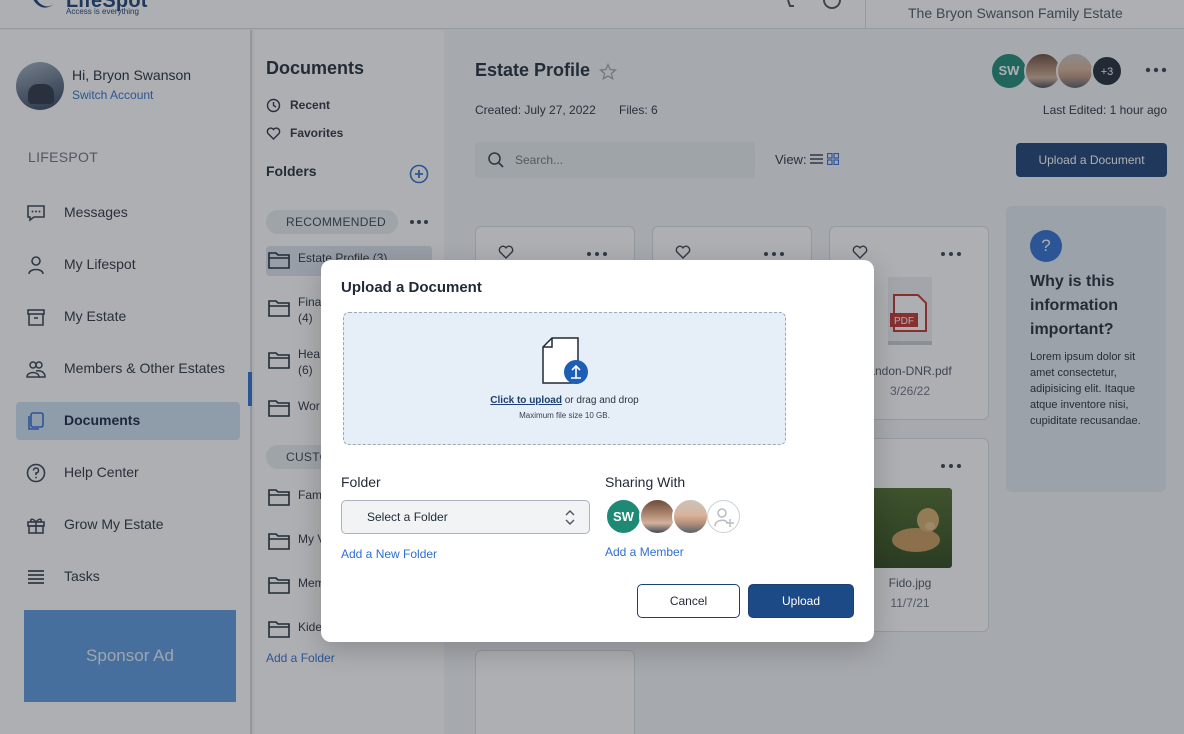  I want to click on dropzone-text: Click to upload or drag and drop, so click(564, 400).